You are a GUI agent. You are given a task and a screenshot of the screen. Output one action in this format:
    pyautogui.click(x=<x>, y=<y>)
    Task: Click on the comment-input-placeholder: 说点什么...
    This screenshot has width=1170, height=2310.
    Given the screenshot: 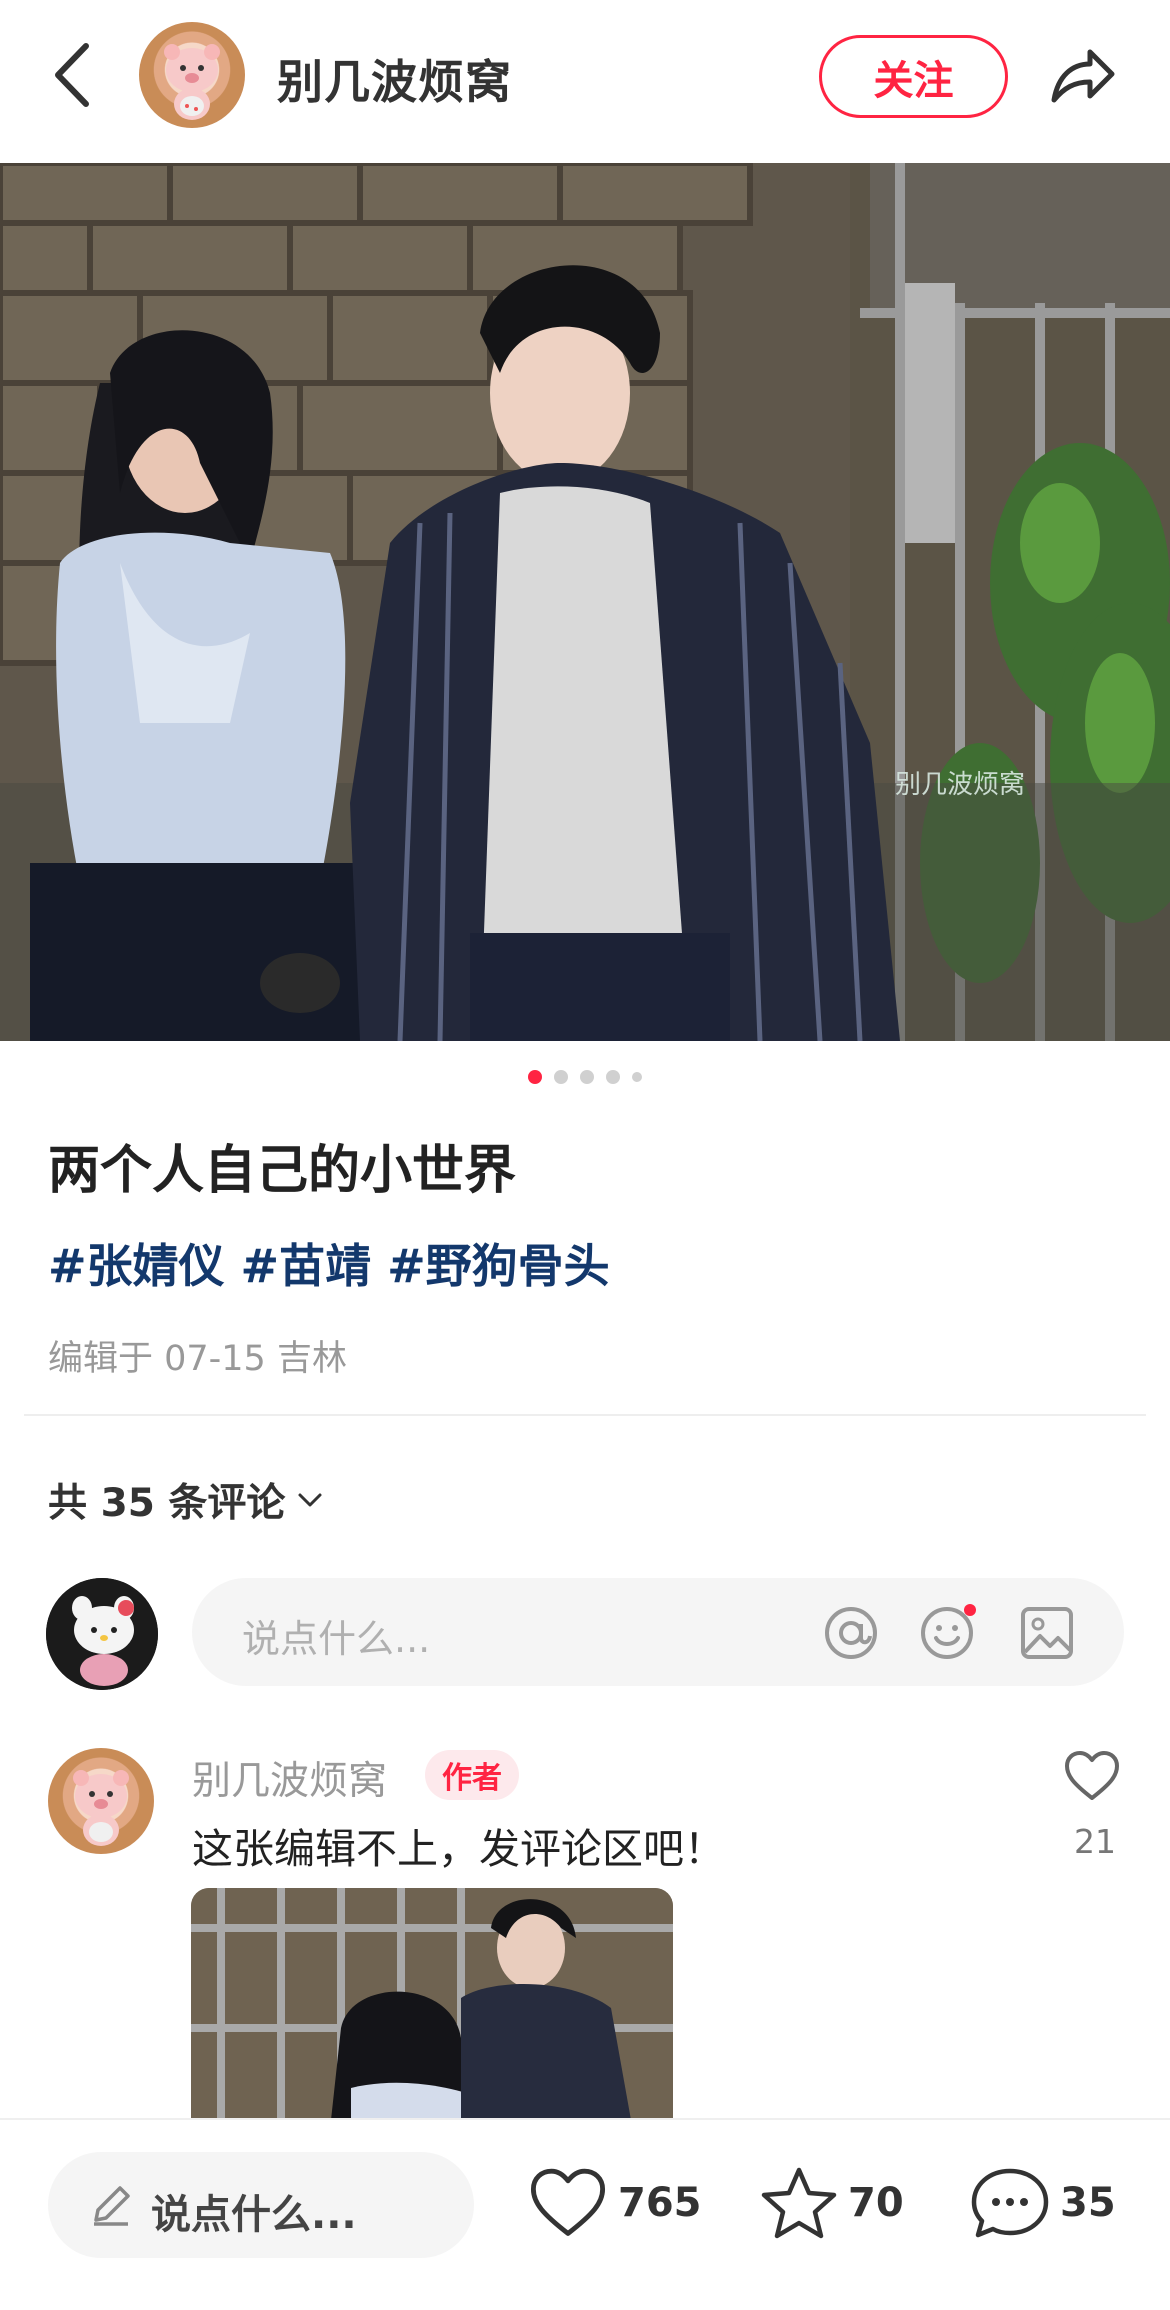 What is the action you would take?
    pyautogui.click(x=336, y=1639)
    